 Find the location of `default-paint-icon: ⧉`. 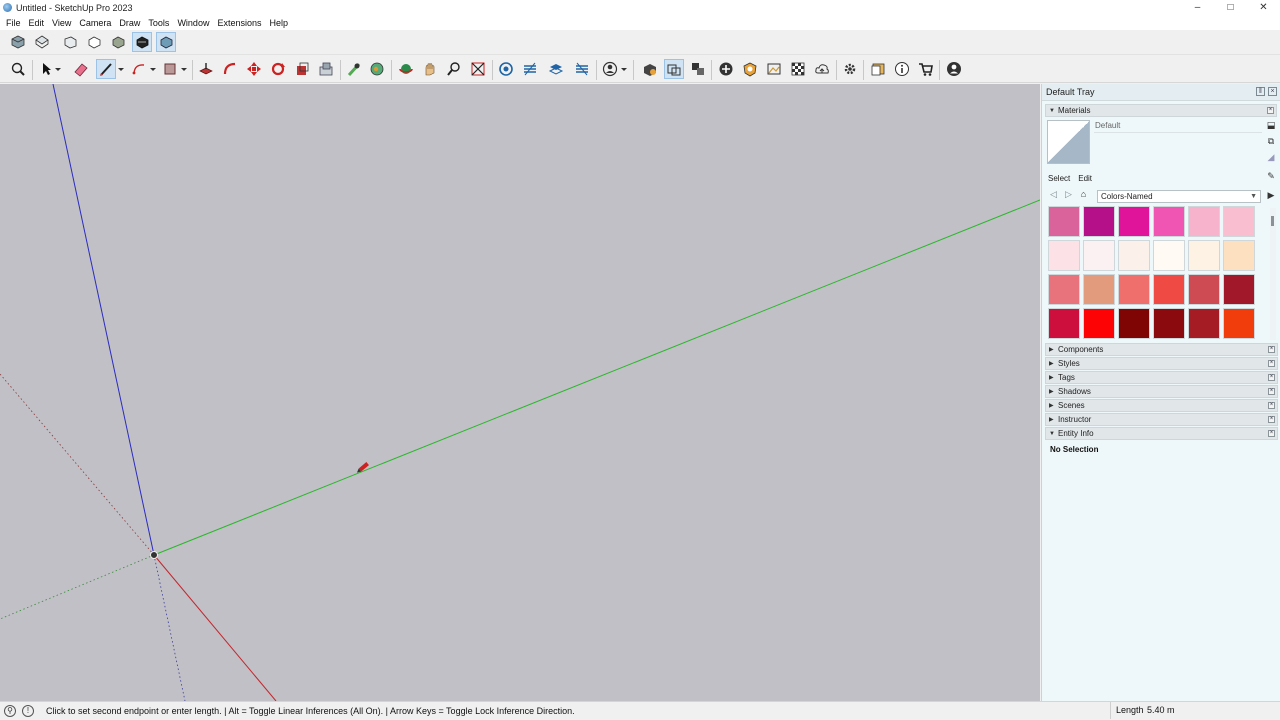

default-paint-icon: ⧉ is located at coordinates (1271, 141).